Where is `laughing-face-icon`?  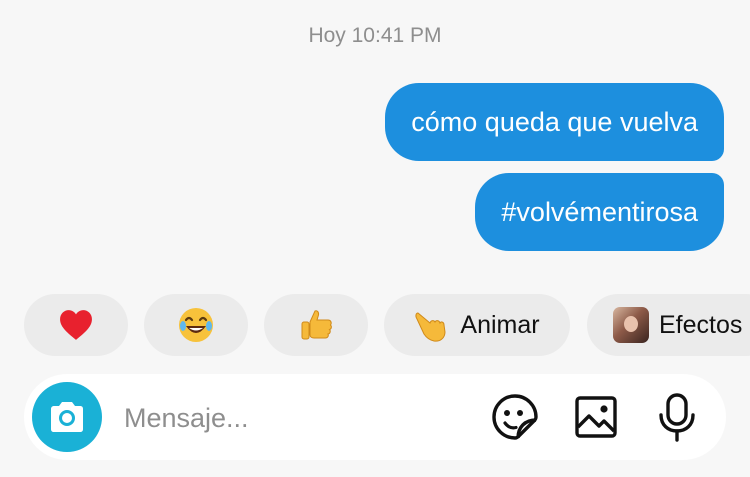
laughing-face-icon is located at coordinates (196, 325).